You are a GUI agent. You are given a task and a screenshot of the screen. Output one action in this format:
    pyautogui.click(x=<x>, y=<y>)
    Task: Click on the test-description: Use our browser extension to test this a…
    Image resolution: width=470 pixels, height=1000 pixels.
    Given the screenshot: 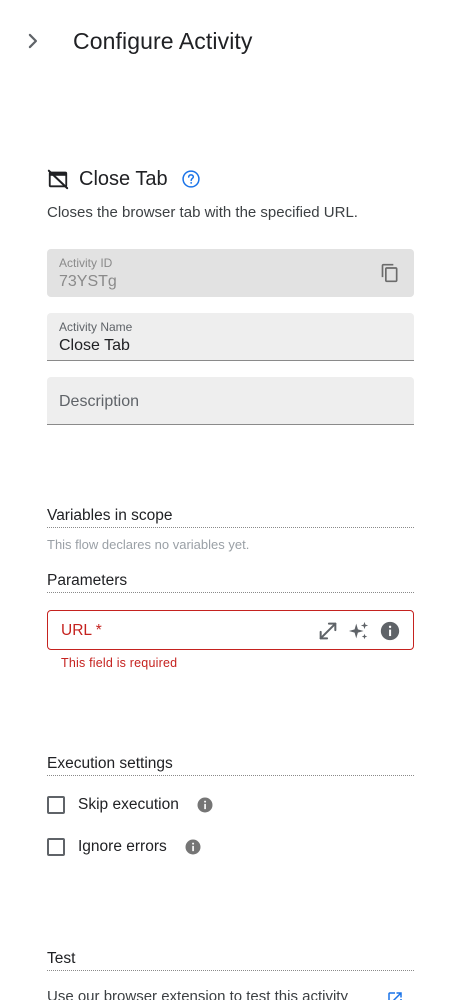 What is the action you would take?
    pyautogui.click(x=197, y=994)
    